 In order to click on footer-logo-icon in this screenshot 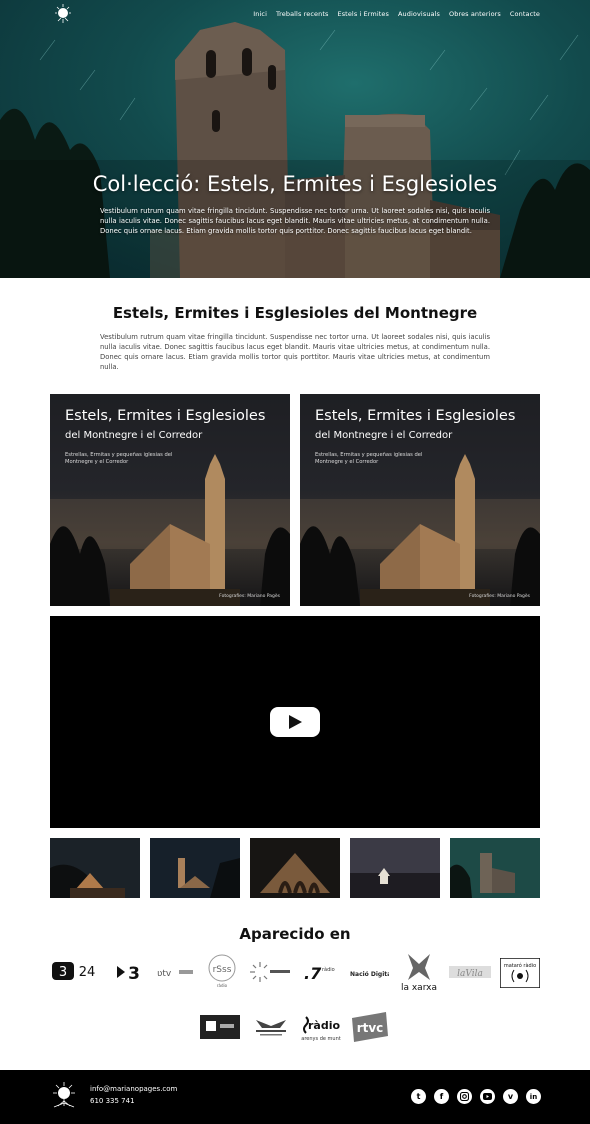, I will do `click(64, 1095)`.